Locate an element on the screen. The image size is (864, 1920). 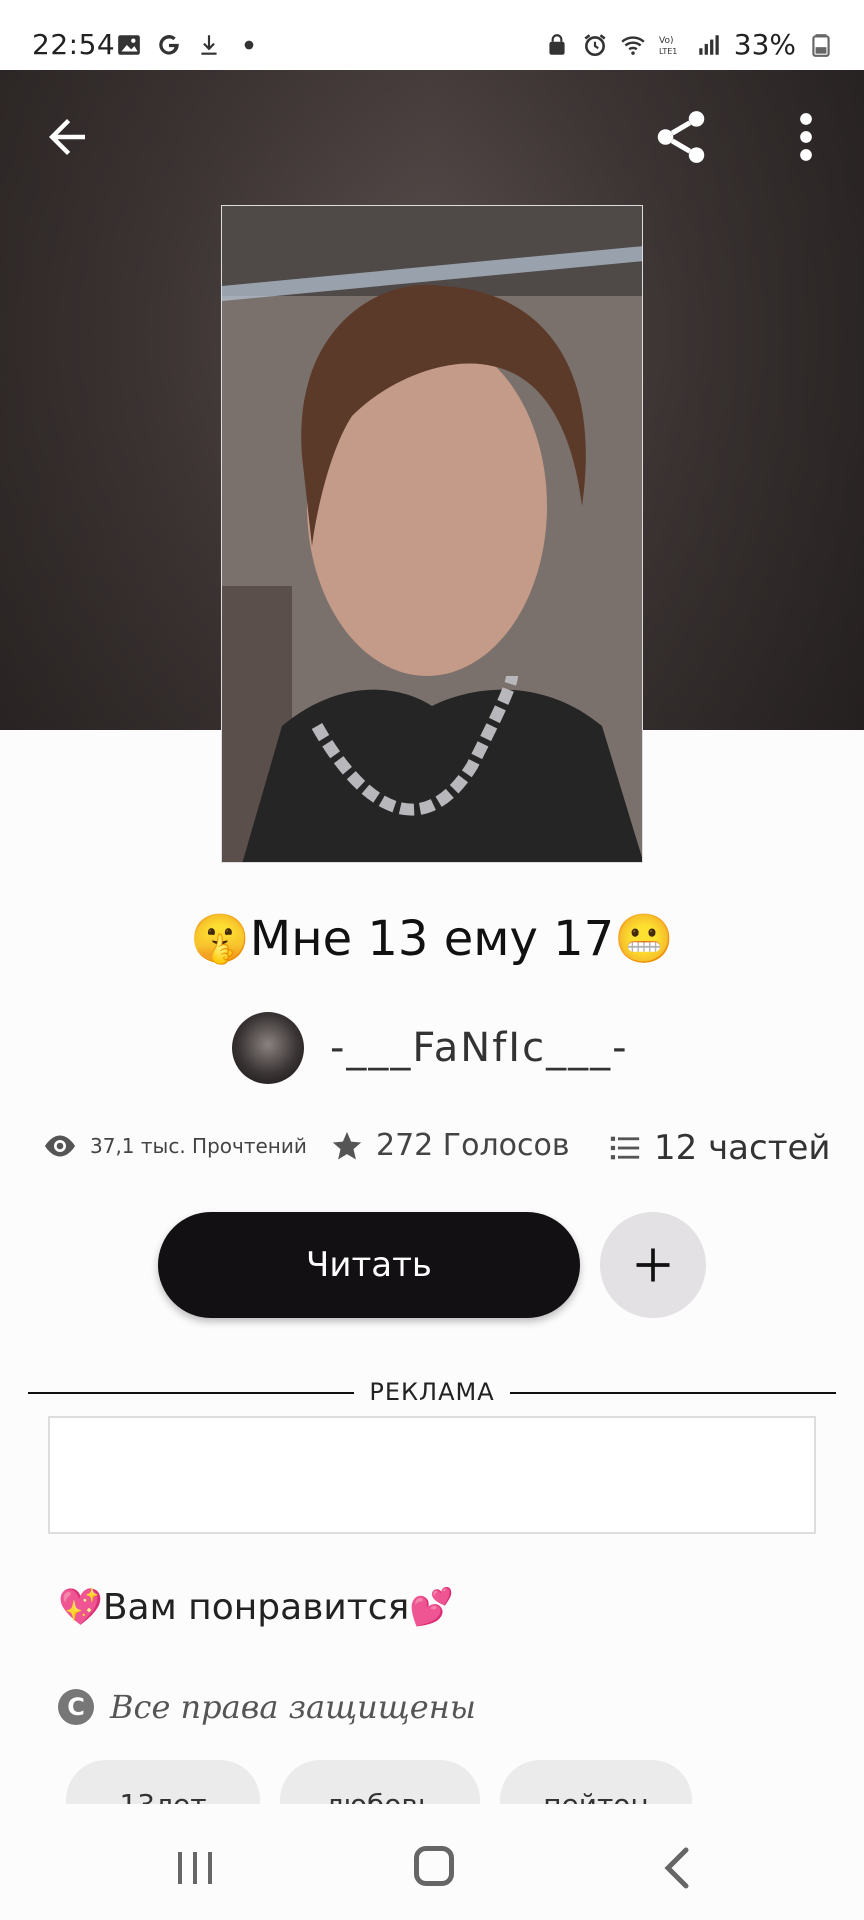
battery-icon is located at coordinates (821, 45).